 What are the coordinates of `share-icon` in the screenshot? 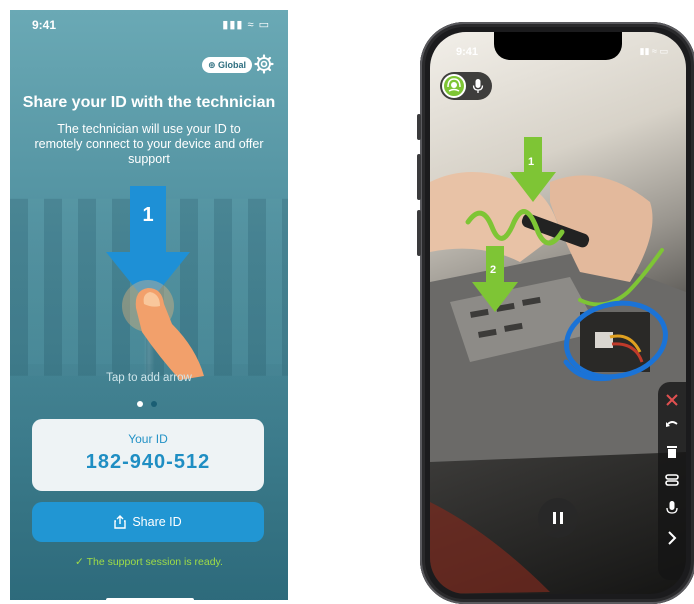 It's located at (120, 522).